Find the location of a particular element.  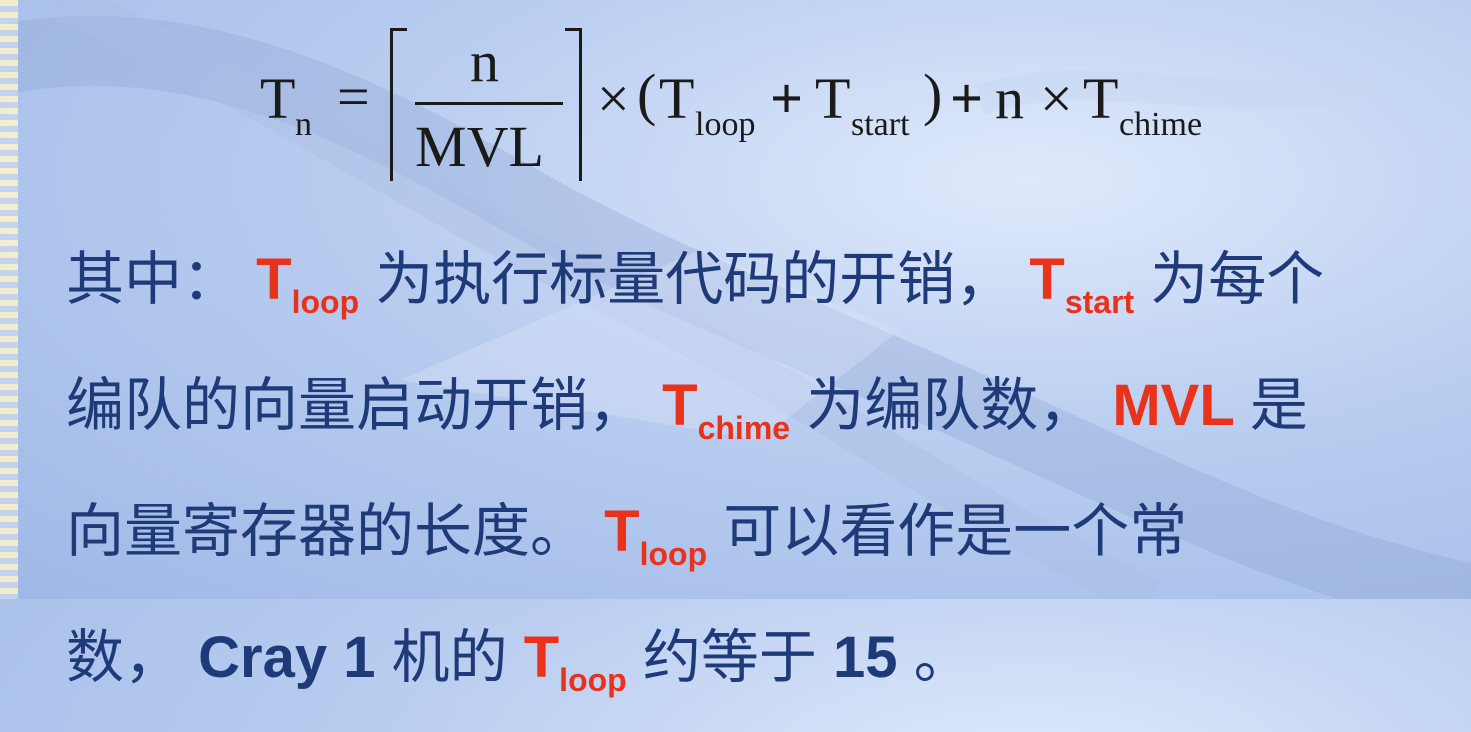

formula-plus-2: + is located at coordinates (967, 98).